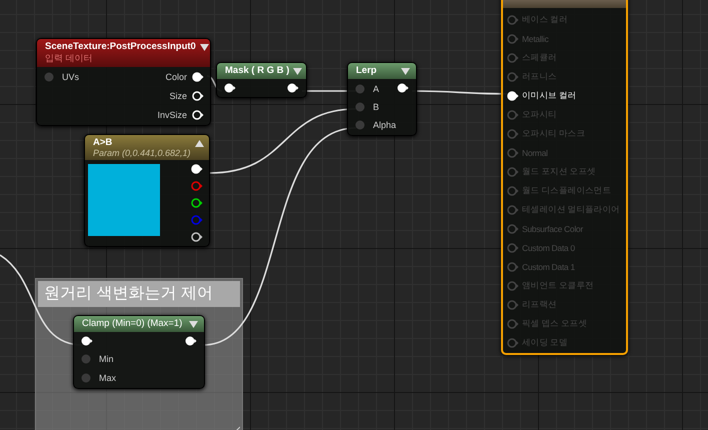  Describe the element at coordinates (535, 39) in the screenshot. I see `pin-label: Metallic` at that location.